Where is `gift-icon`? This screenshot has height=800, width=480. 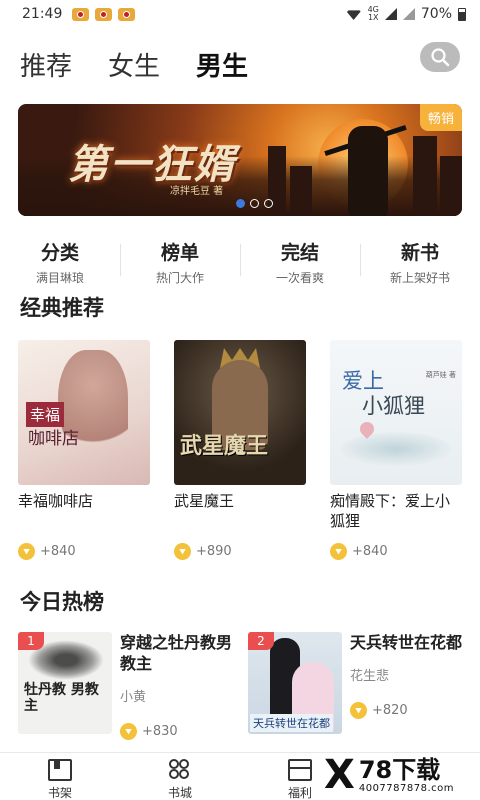 gift-icon is located at coordinates (300, 770).